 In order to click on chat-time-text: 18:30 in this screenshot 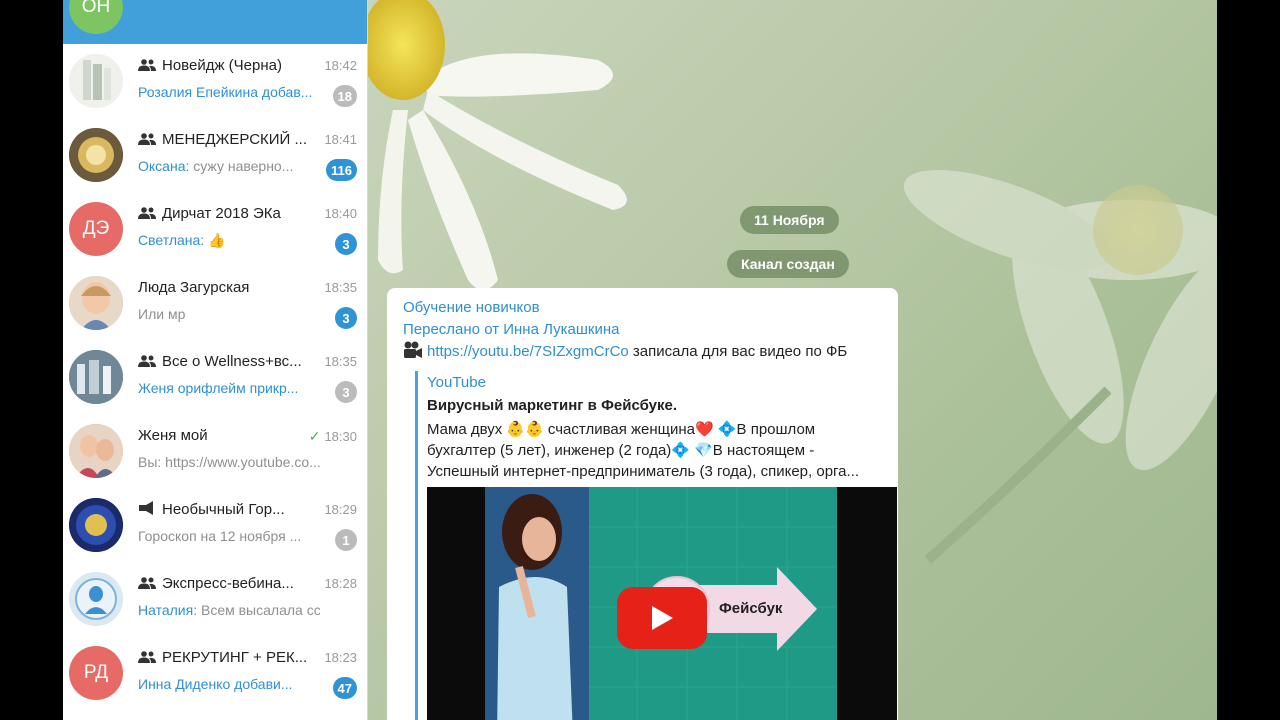, I will do `click(340, 436)`.